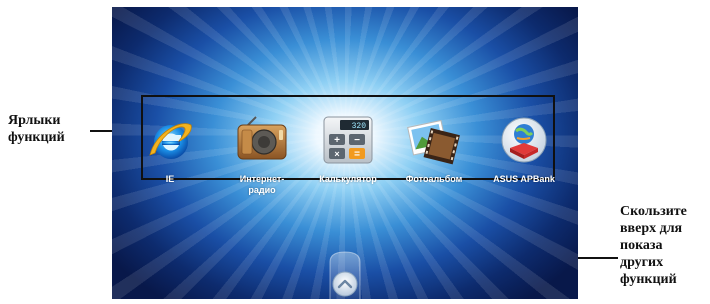 The width and height of the screenshot is (710, 304). I want to click on app-asus-apbank: ASUS APBank, so click(524, 150).